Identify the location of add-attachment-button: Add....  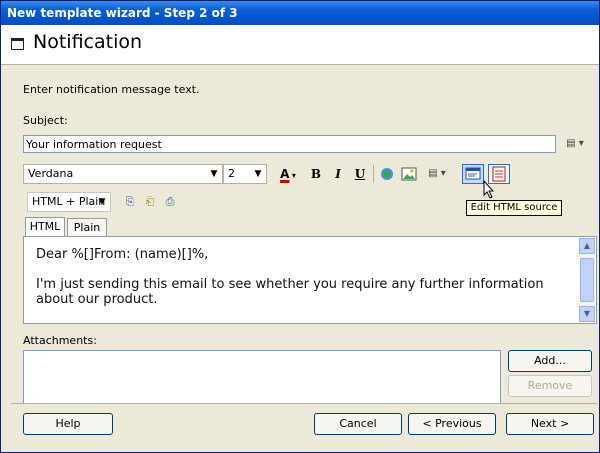
(550, 361).